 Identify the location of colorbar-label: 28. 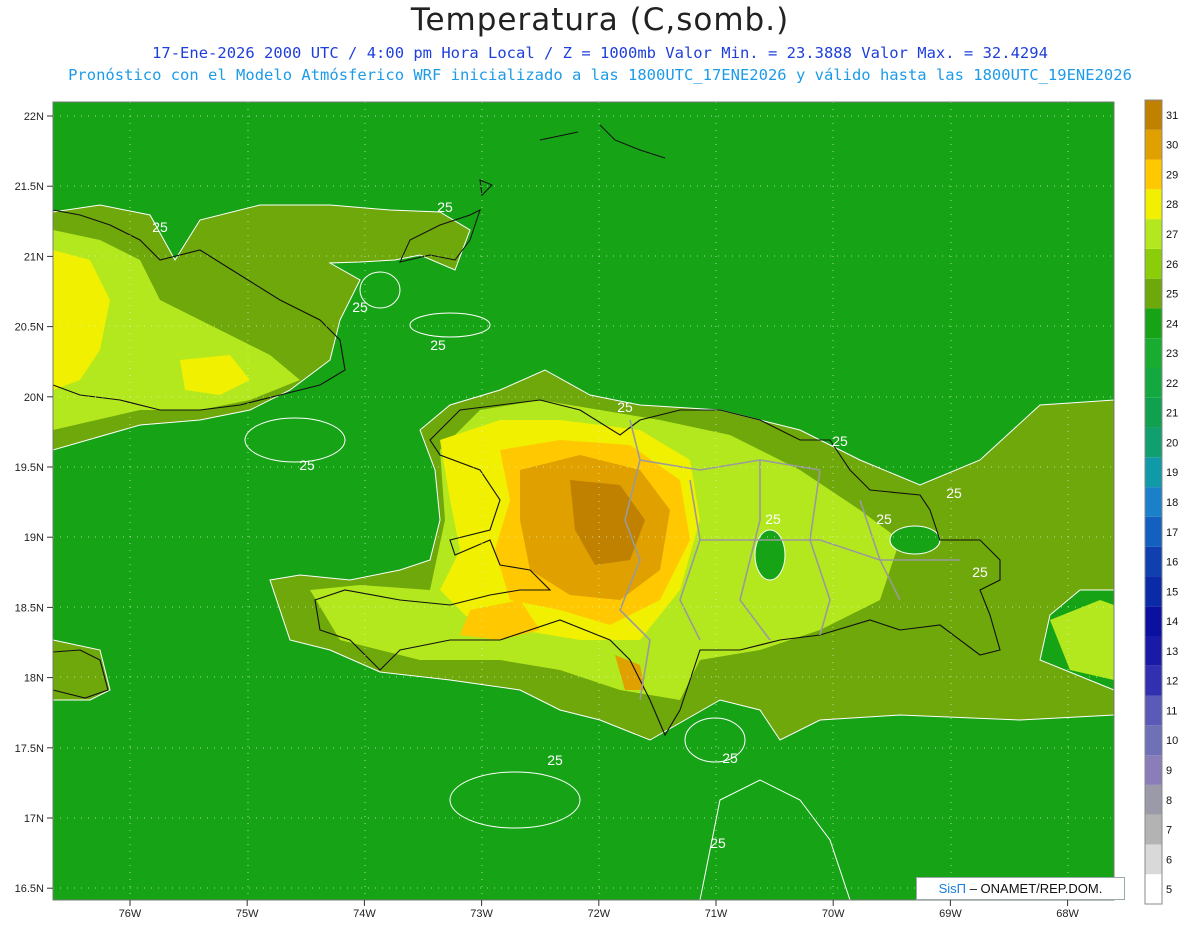
(1172, 205).